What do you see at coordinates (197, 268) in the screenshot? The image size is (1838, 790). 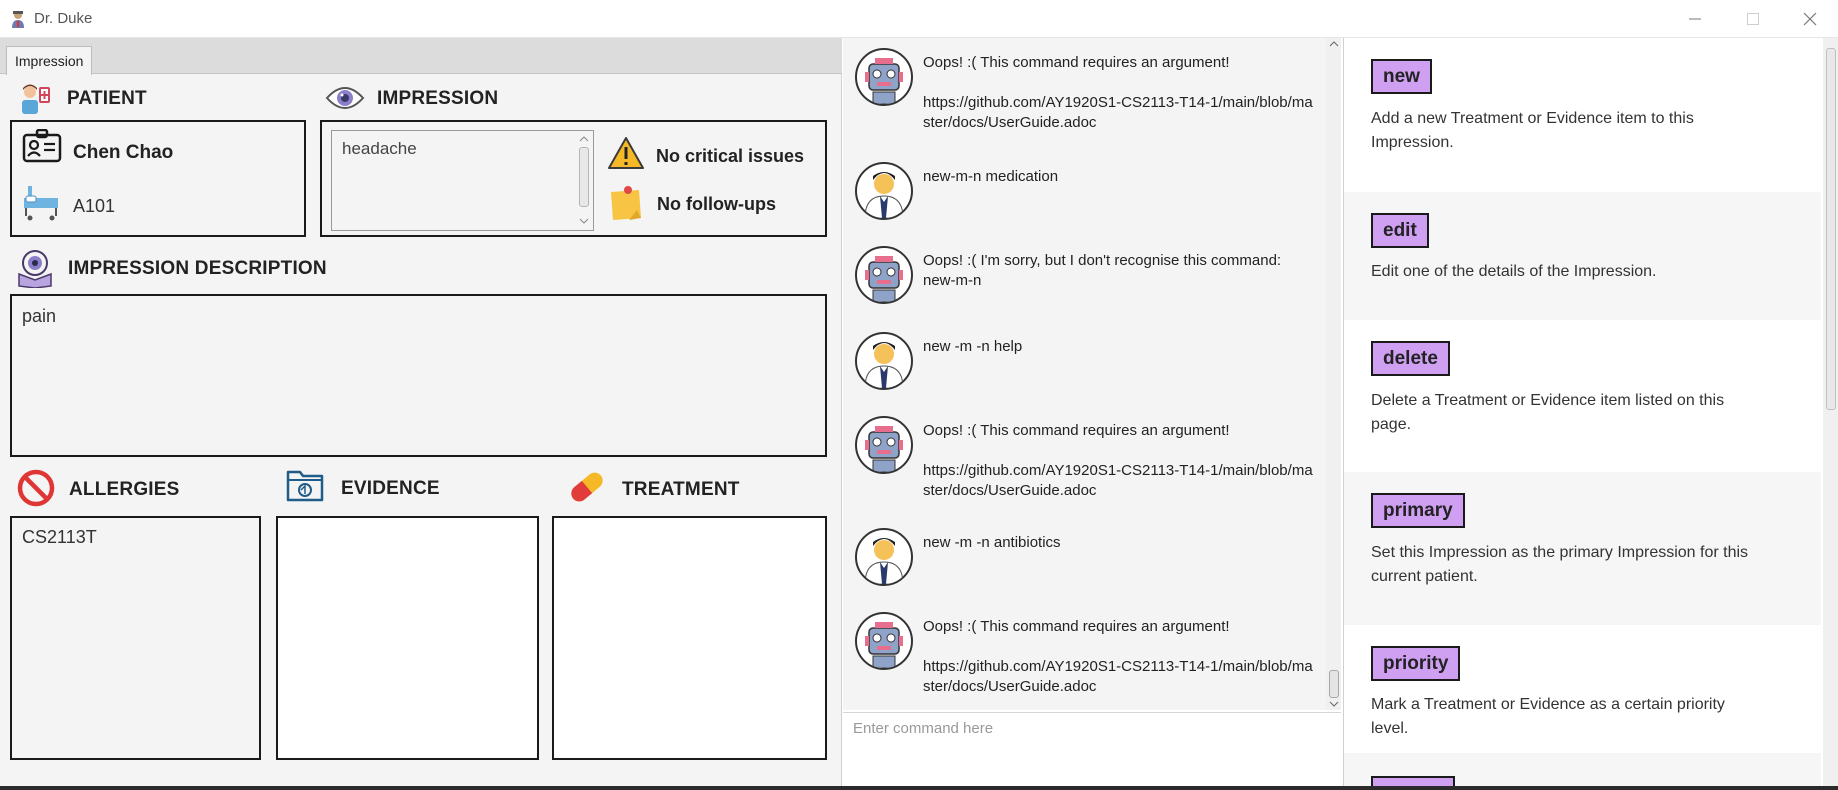 I see `description-heading: IMPRESSION DESCRIPTION` at bounding box center [197, 268].